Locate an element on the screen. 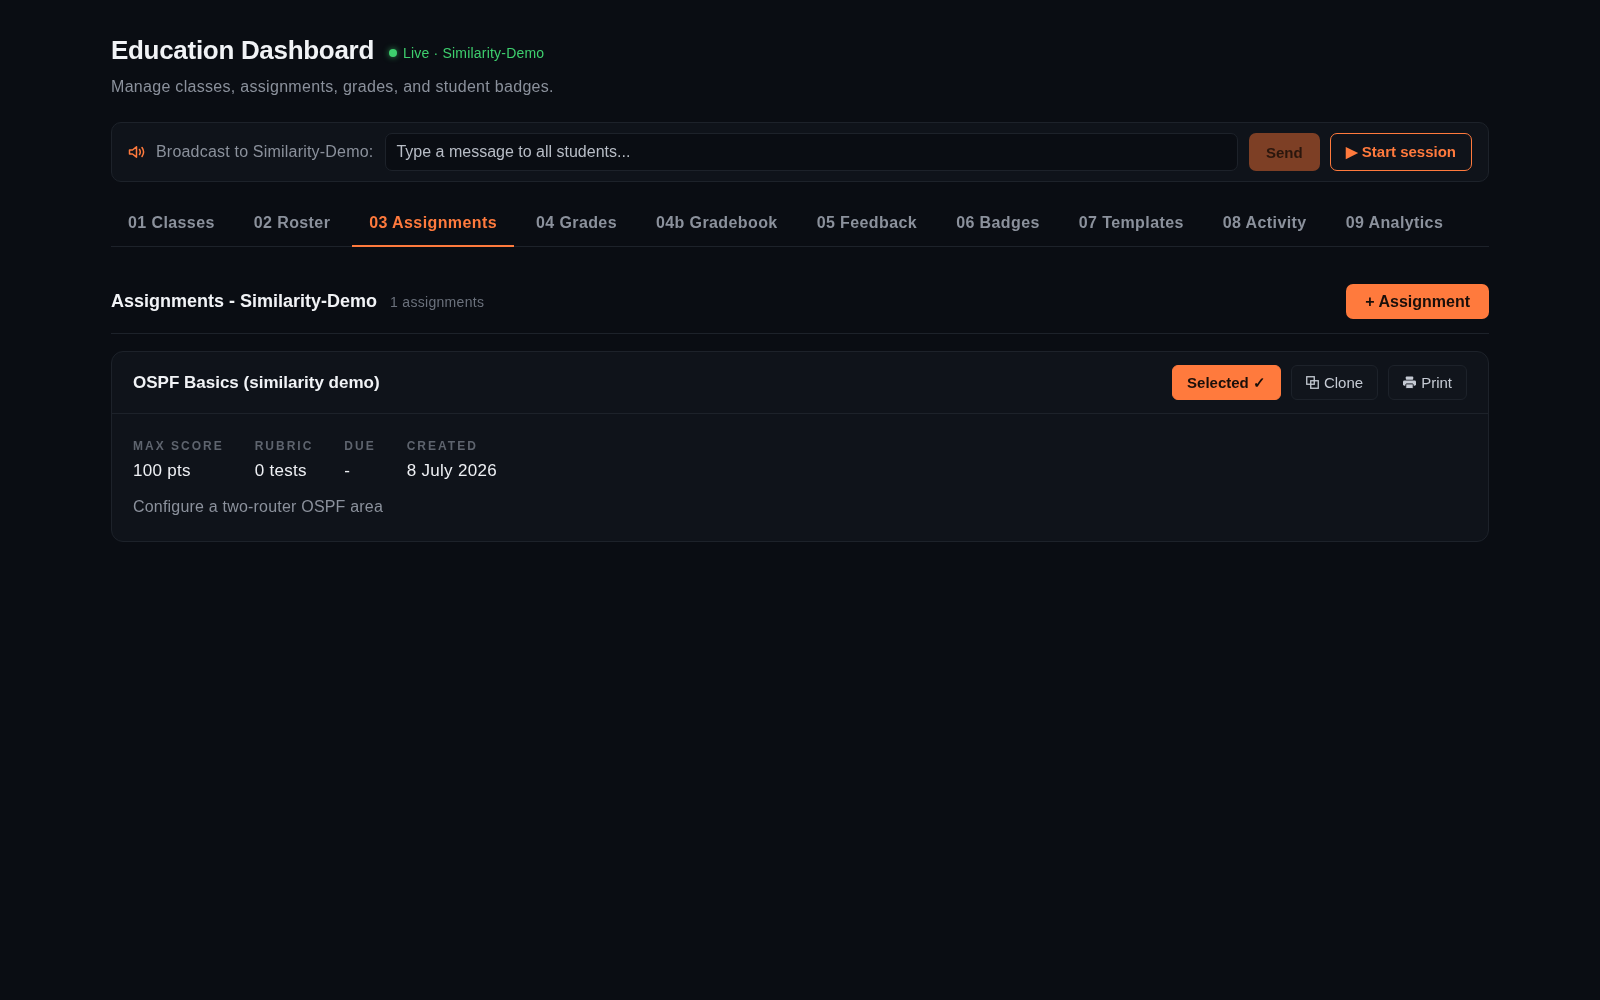  field-value: 100 pts is located at coordinates (162, 471).